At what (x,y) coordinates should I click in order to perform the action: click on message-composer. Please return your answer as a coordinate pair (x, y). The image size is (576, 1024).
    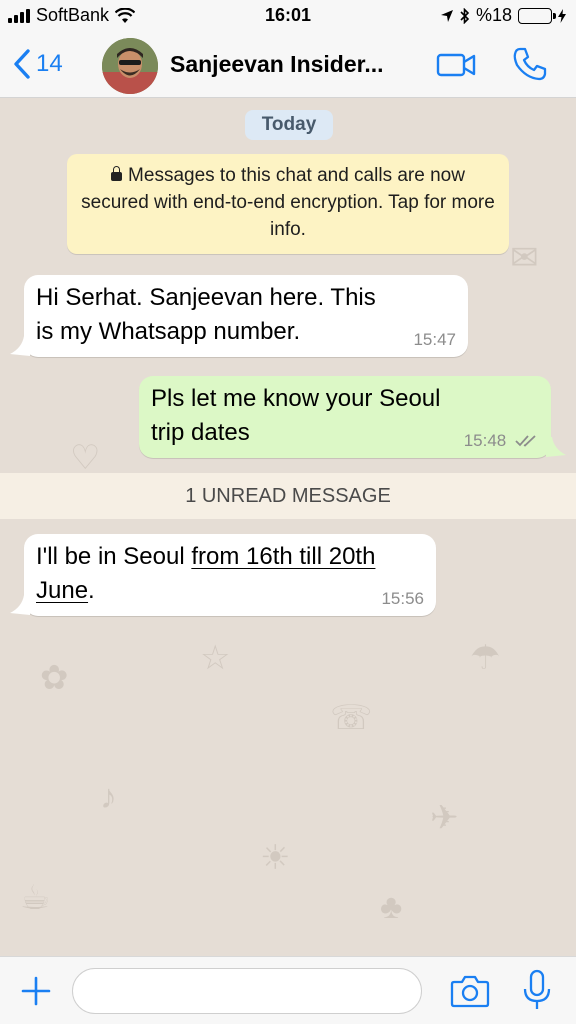
    Looking at the image, I should click on (288, 990).